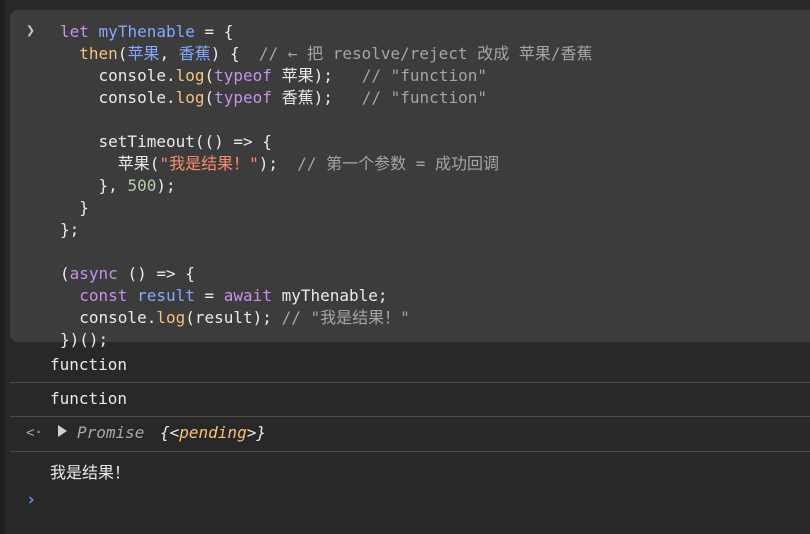  What do you see at coordinates (30, 30) in the screenshot?
I see `expand-chevron-icon: ❯` at bounding box center [30, 30].